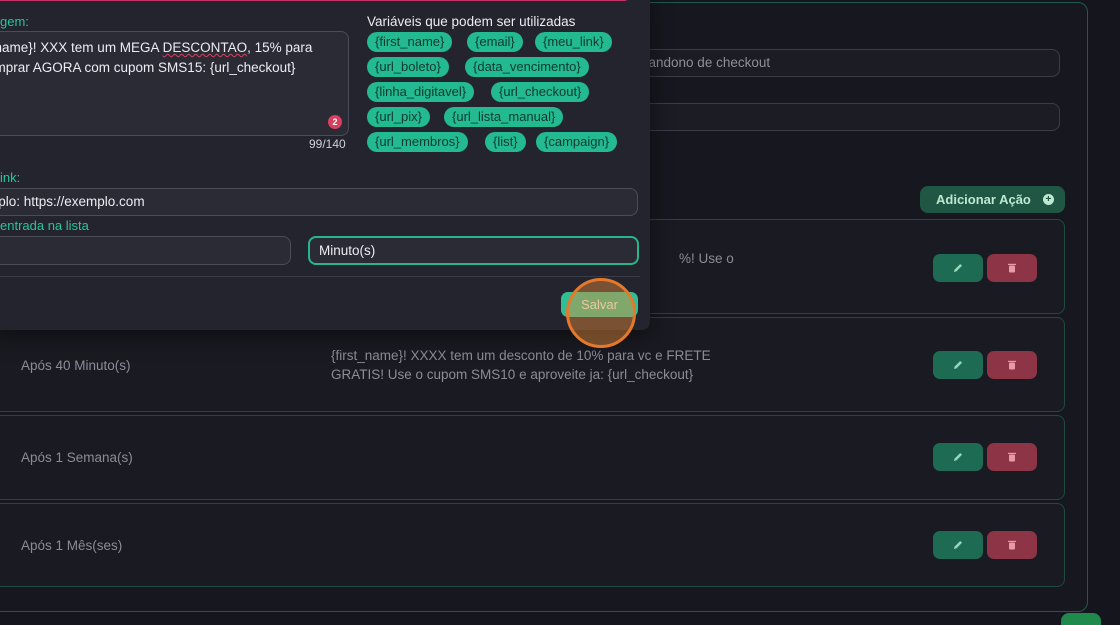  I want to click on time-unit-value: Minuto(s), so click(347, 250).